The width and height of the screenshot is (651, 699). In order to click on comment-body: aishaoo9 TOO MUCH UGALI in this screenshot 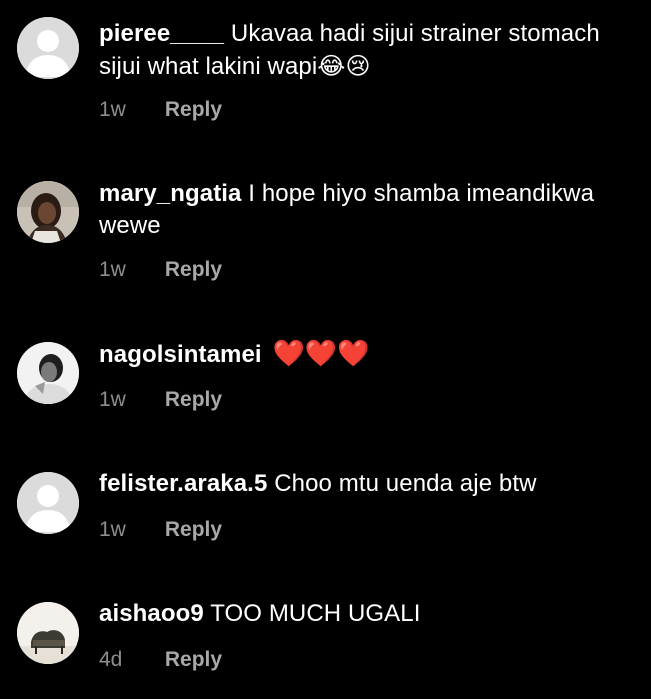, I will do `click(359, 614)`.